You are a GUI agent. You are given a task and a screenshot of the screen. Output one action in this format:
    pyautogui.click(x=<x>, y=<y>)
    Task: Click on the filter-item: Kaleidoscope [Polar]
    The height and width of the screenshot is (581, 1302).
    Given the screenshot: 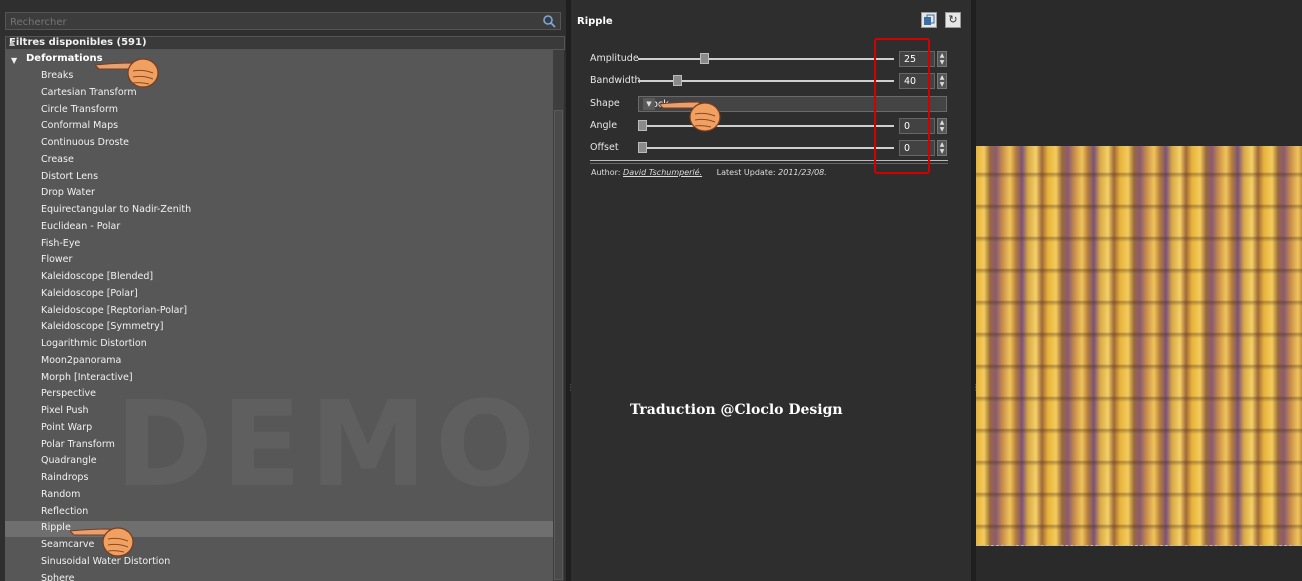 What is the action you would take?
    pyautogui.click(x=279, y=295)
    